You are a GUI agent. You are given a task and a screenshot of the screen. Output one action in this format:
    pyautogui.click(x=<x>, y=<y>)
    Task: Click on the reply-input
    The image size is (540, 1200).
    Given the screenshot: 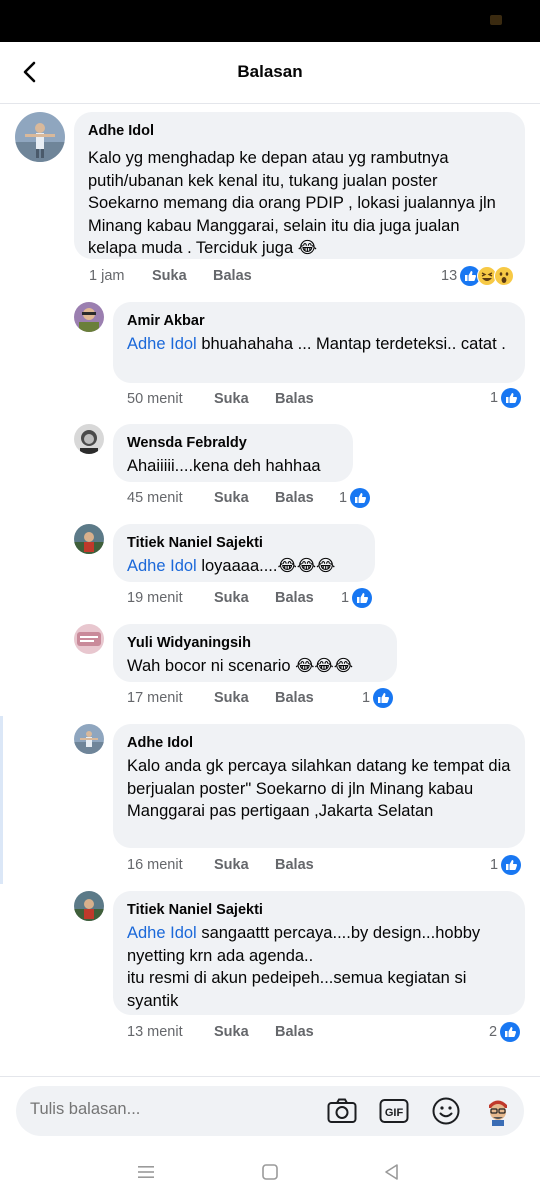 What is the action you would take?
    pyautogui.click(x=160, y=1109)
    